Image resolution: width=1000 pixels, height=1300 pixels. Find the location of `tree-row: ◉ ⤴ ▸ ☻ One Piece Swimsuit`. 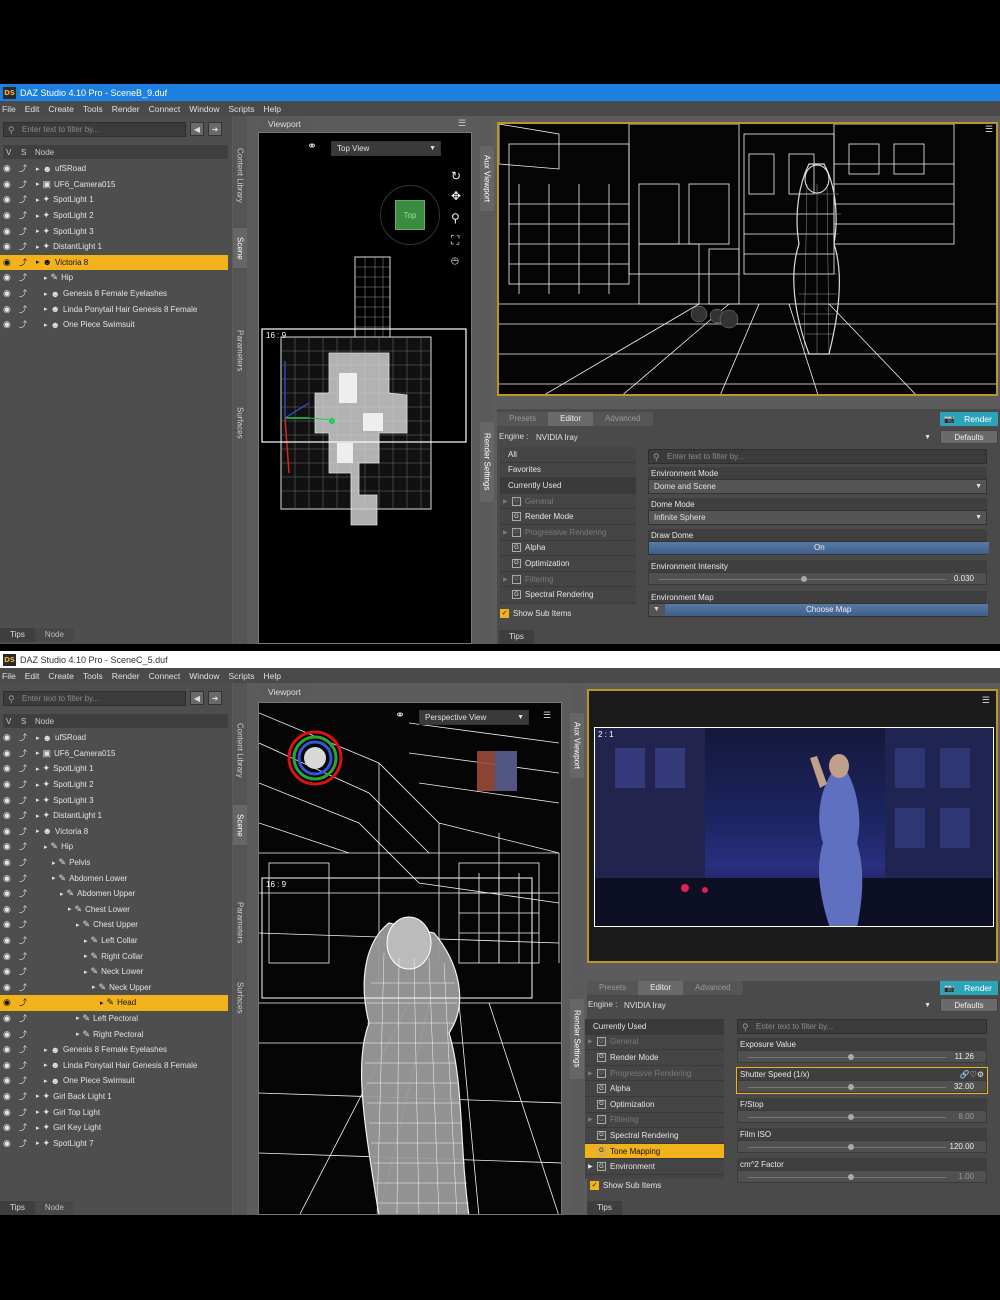

tree-row: ◉ ⤴ ▸ ☻ One Piece Swimsuit is located at coordinates (114, 325).